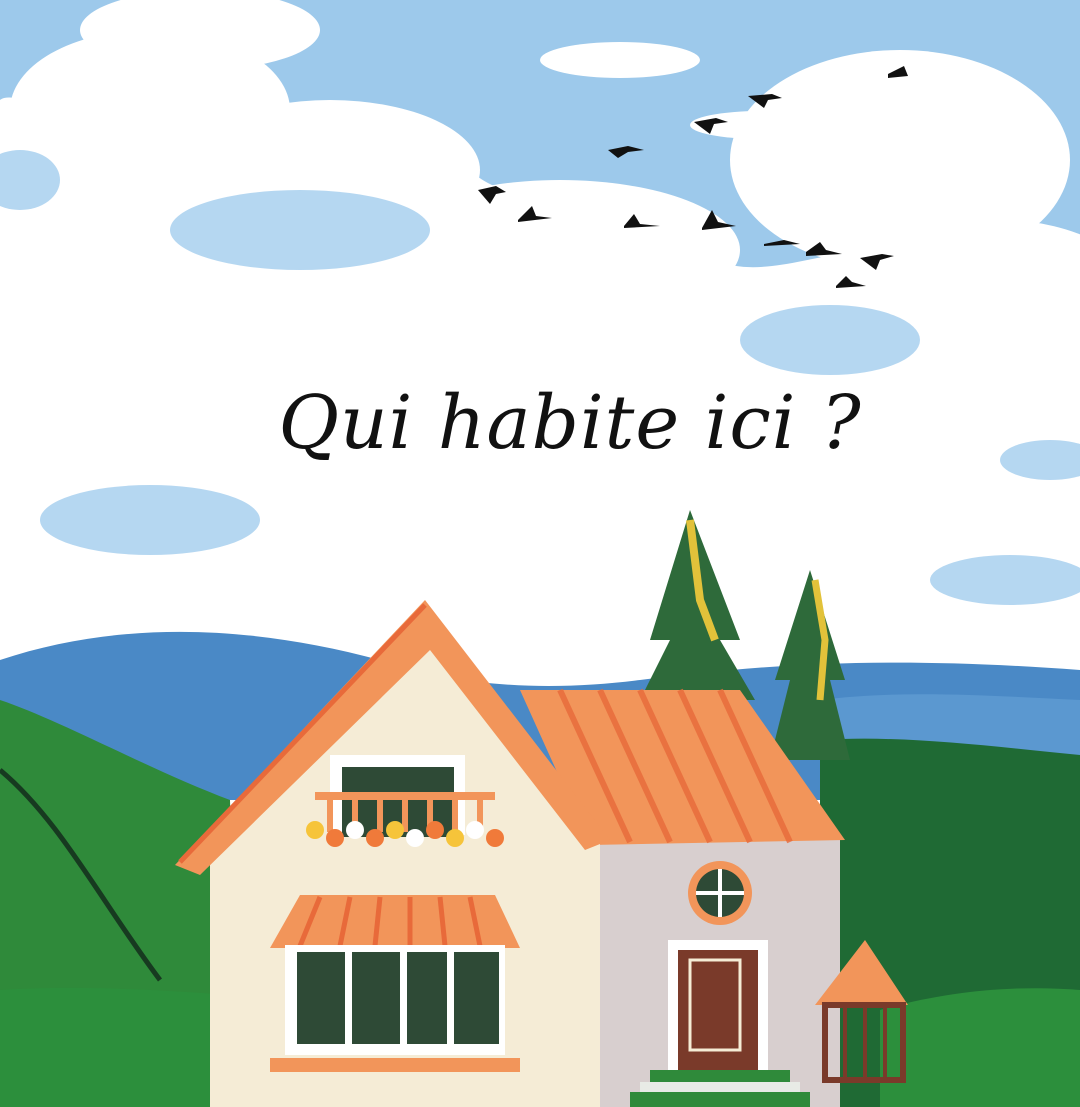 The width and height of the screenshot is (1080, 1107). What do you see at coordinates (115, 1047) in the screenshot?
I see `hill-bottom-left` at bounding box center [115, 1047].